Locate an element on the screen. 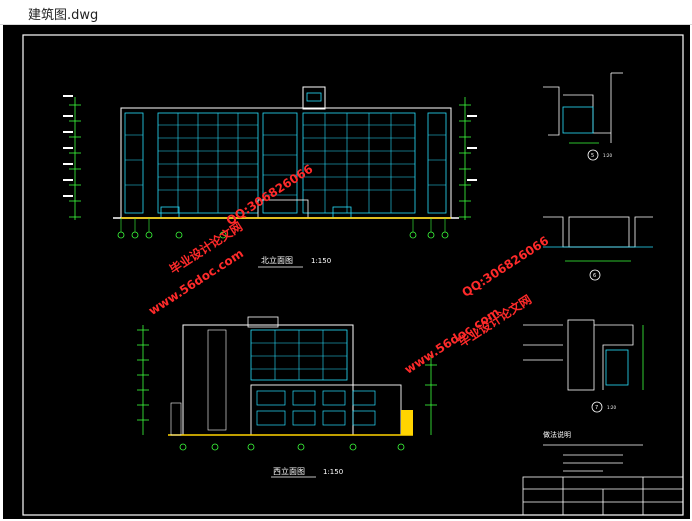 This screenshot has width=692, height=521. west-elevation-scale: 1:150 is located at coordinates (333, 472).